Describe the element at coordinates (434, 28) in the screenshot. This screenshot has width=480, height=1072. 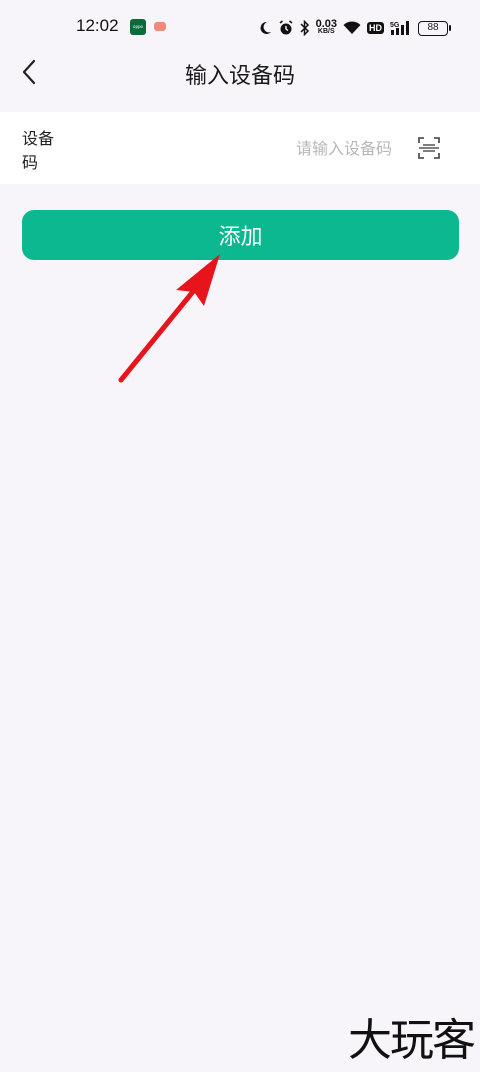
I see `battery-indicator: 88` at that location.